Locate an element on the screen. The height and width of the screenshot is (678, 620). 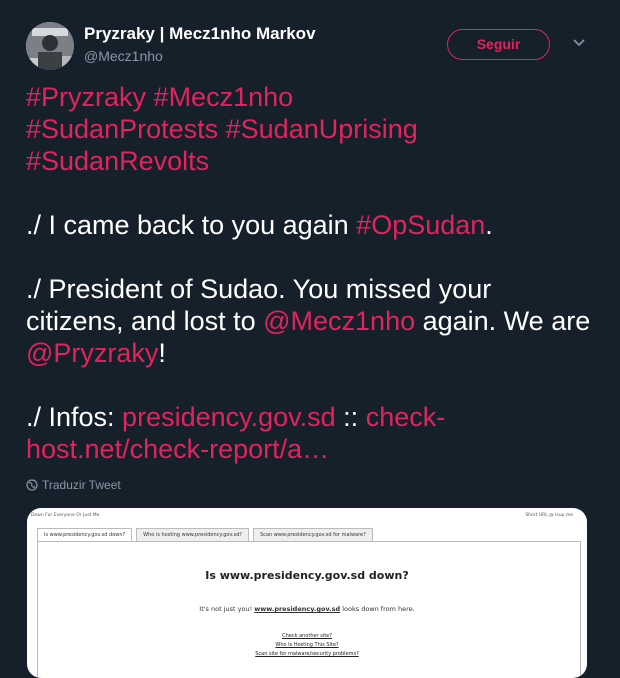
tweet-line-2-mid: again. We are is located at coordinates (506, 321).